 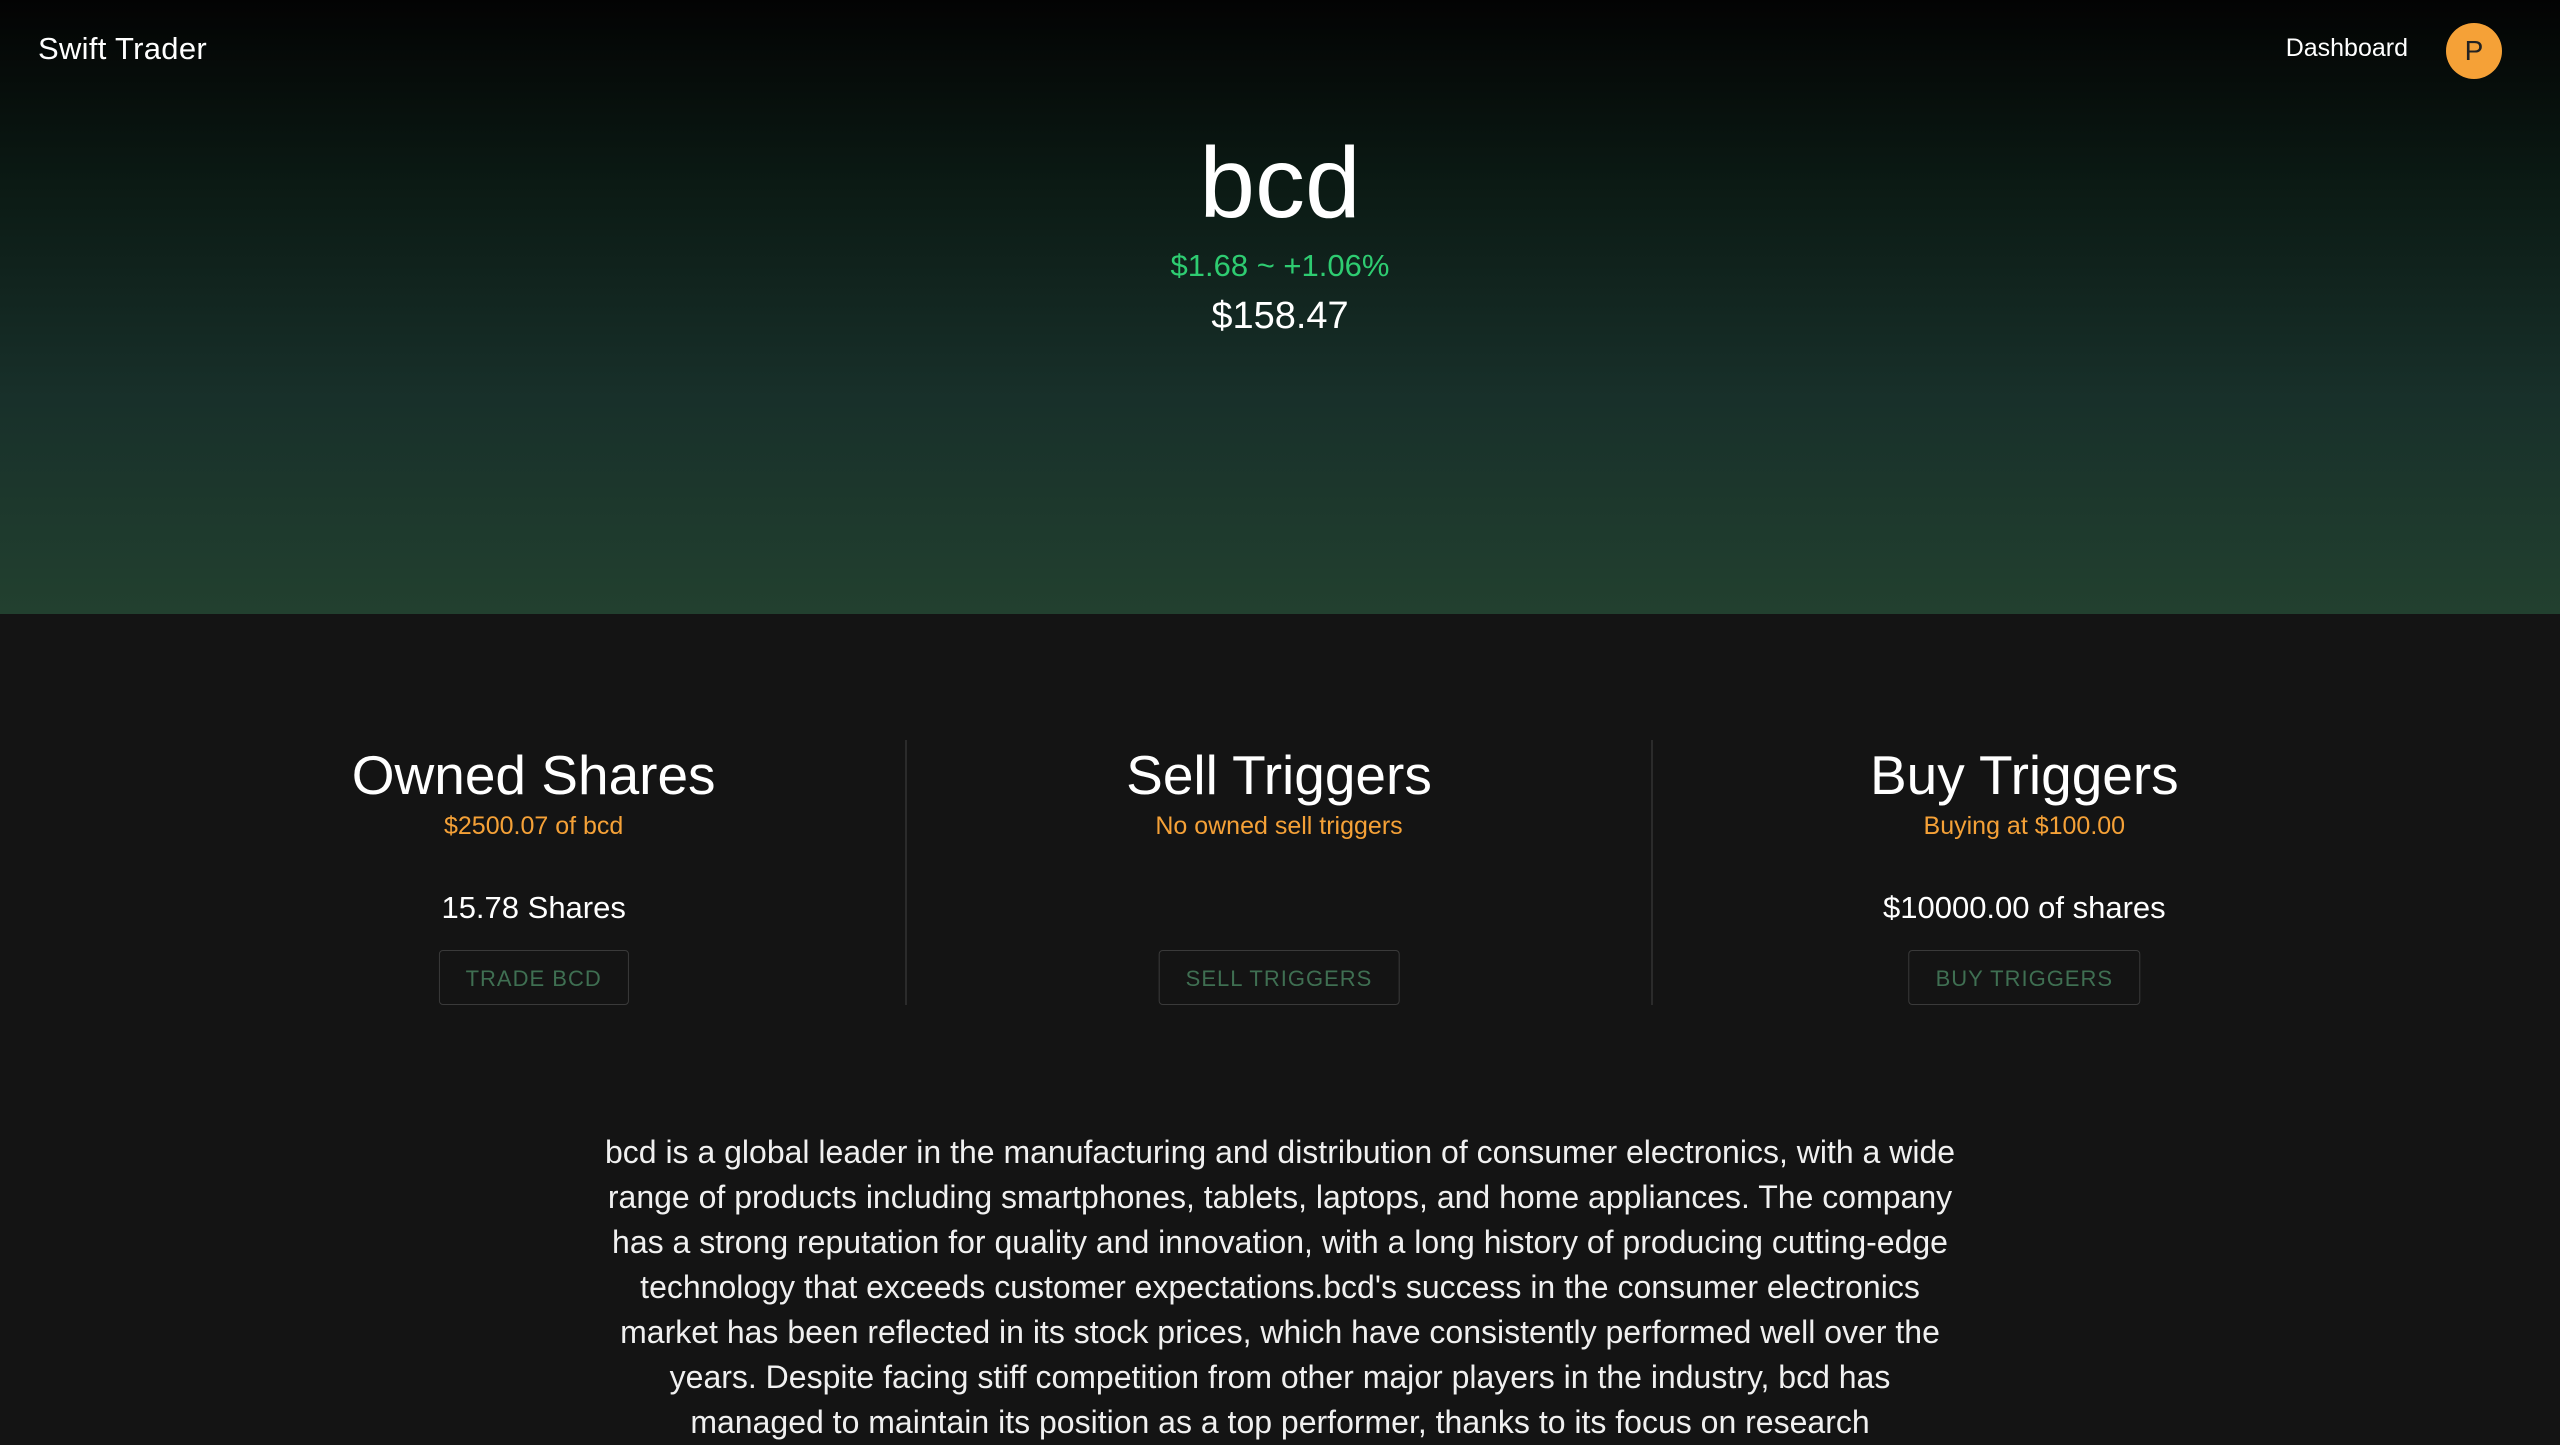 I want to click on card-subtitle: No owned sell triggers, so click(x=1279, y=826).